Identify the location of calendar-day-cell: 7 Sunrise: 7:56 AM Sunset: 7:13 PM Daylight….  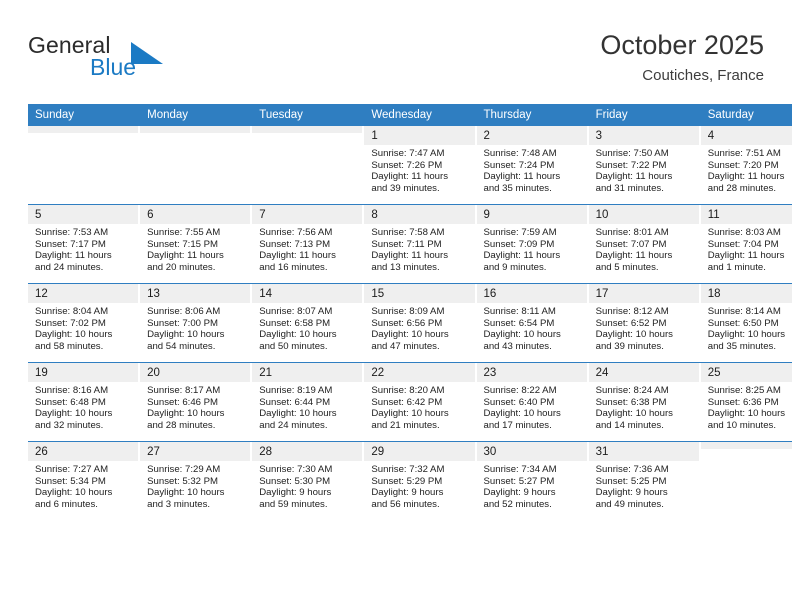
(308, 244).